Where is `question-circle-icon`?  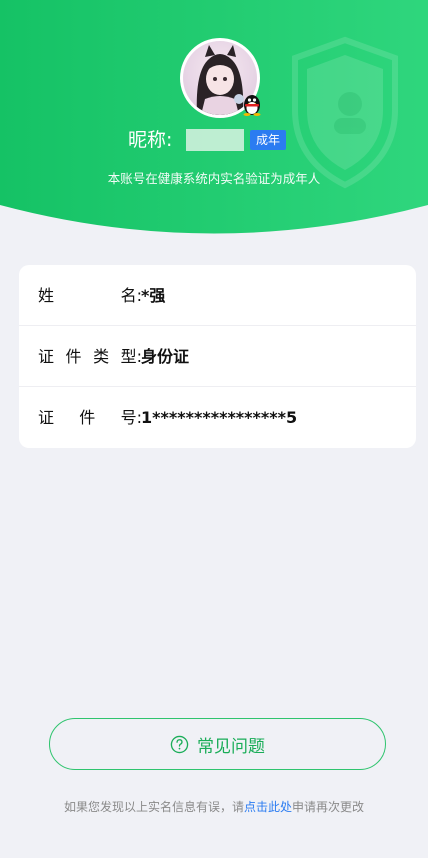 question-circle-icon is located at coordinates (179, 744).